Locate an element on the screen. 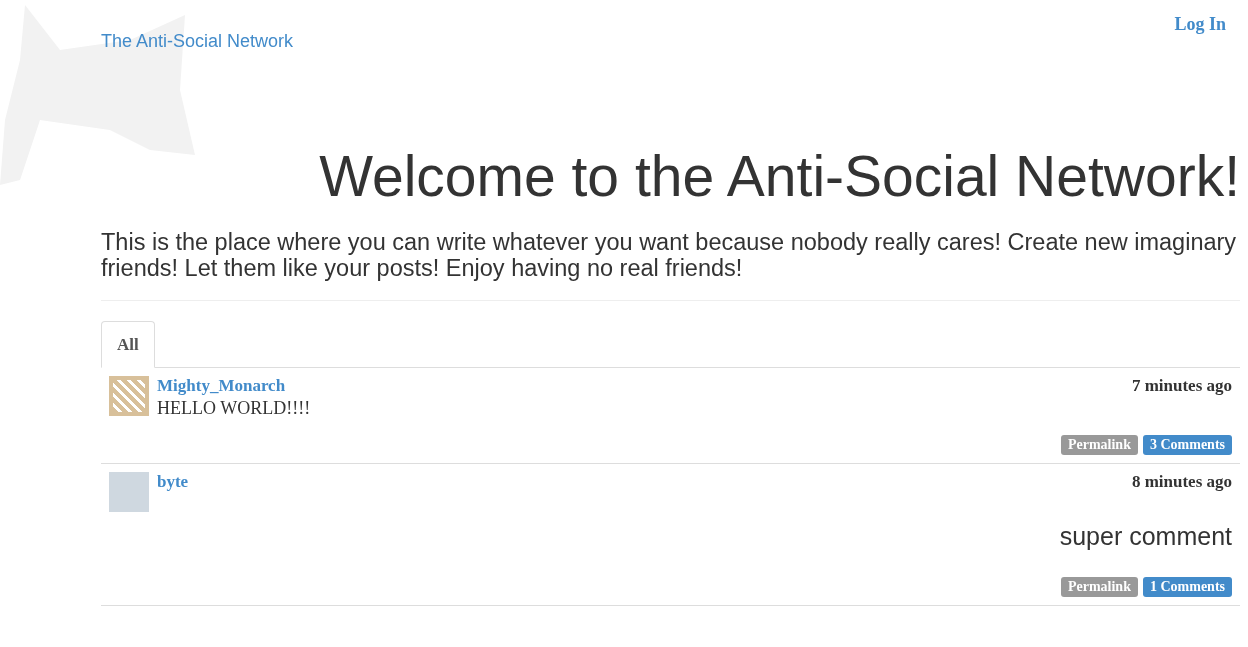 This screenshot has height=647, width=1248. comments-button: 1 Comments is located at coordinates (1187, 587).